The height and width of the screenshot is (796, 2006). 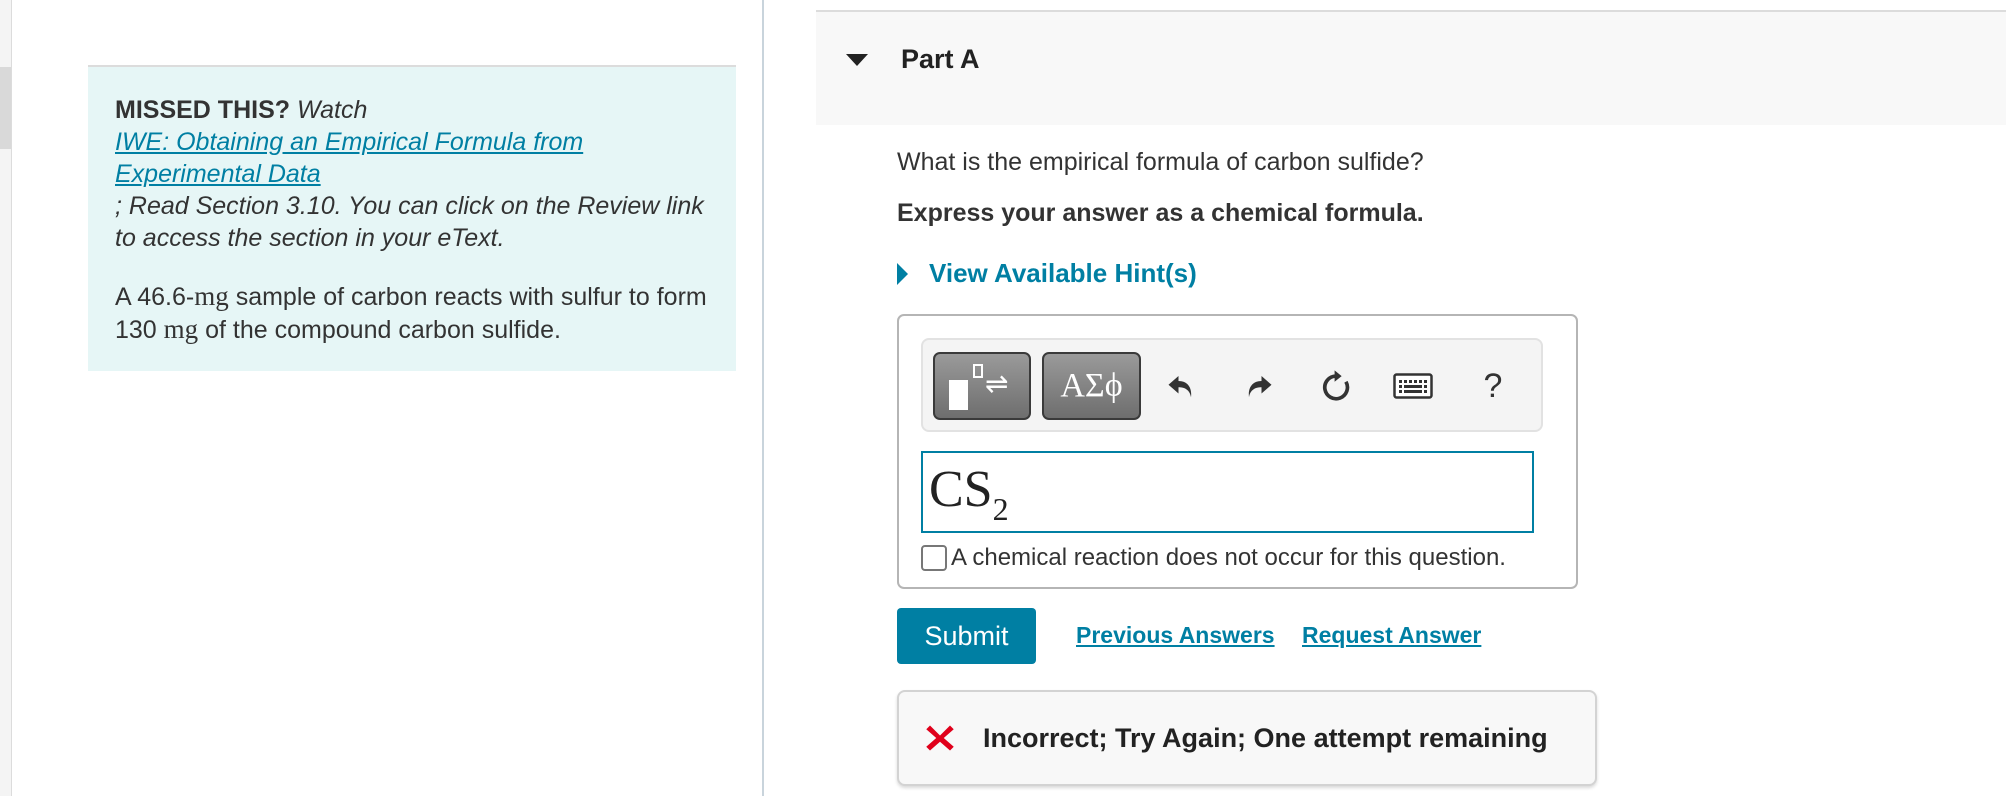 I want to click on formula-base: CS, so click(x=961, y=489).